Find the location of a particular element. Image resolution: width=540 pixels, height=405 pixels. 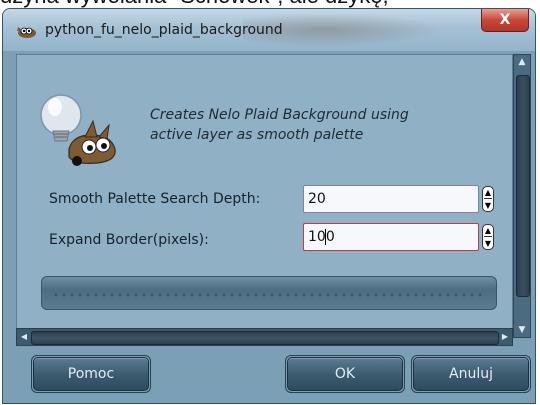

vertical-scrollbar: ▲ ▼ is located at coordinates (522, 196).